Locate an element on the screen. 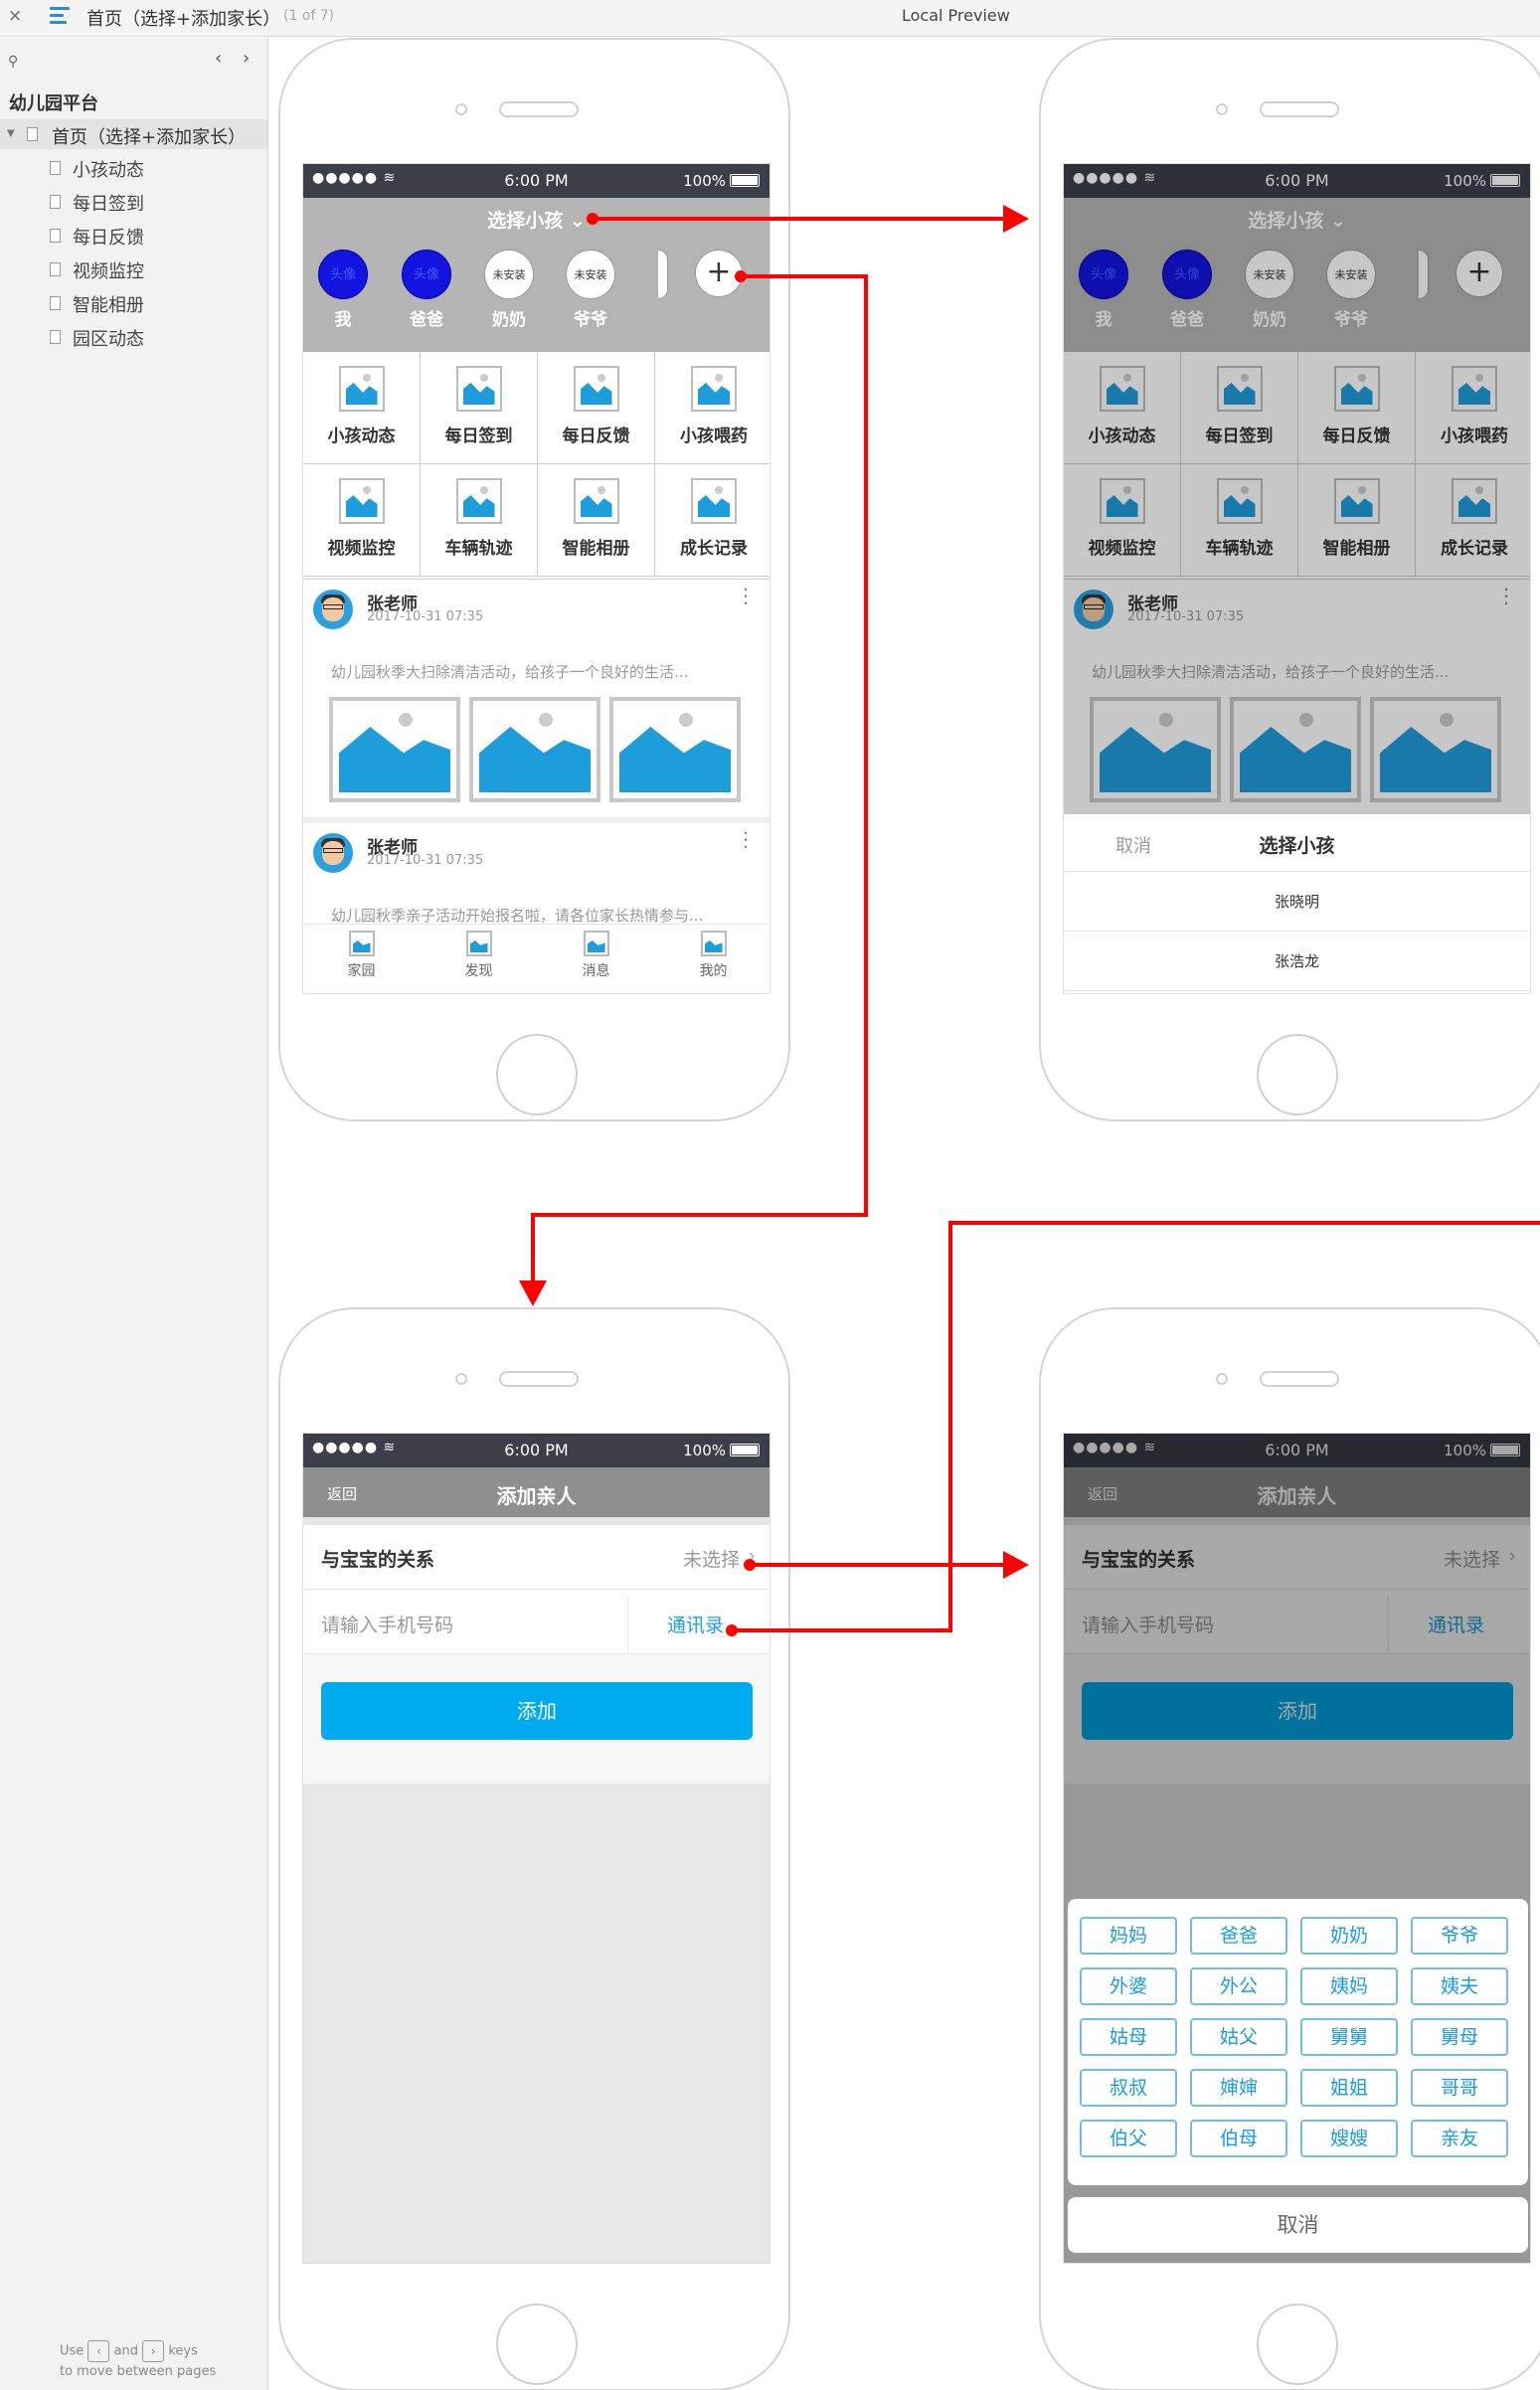 This screenshot has height=2390, width=1540. sidebar-page-list: 小孩动态 每日签到 每日反馈 视频监控 智能相册 园区动态 is located at coordinates (133, 252).